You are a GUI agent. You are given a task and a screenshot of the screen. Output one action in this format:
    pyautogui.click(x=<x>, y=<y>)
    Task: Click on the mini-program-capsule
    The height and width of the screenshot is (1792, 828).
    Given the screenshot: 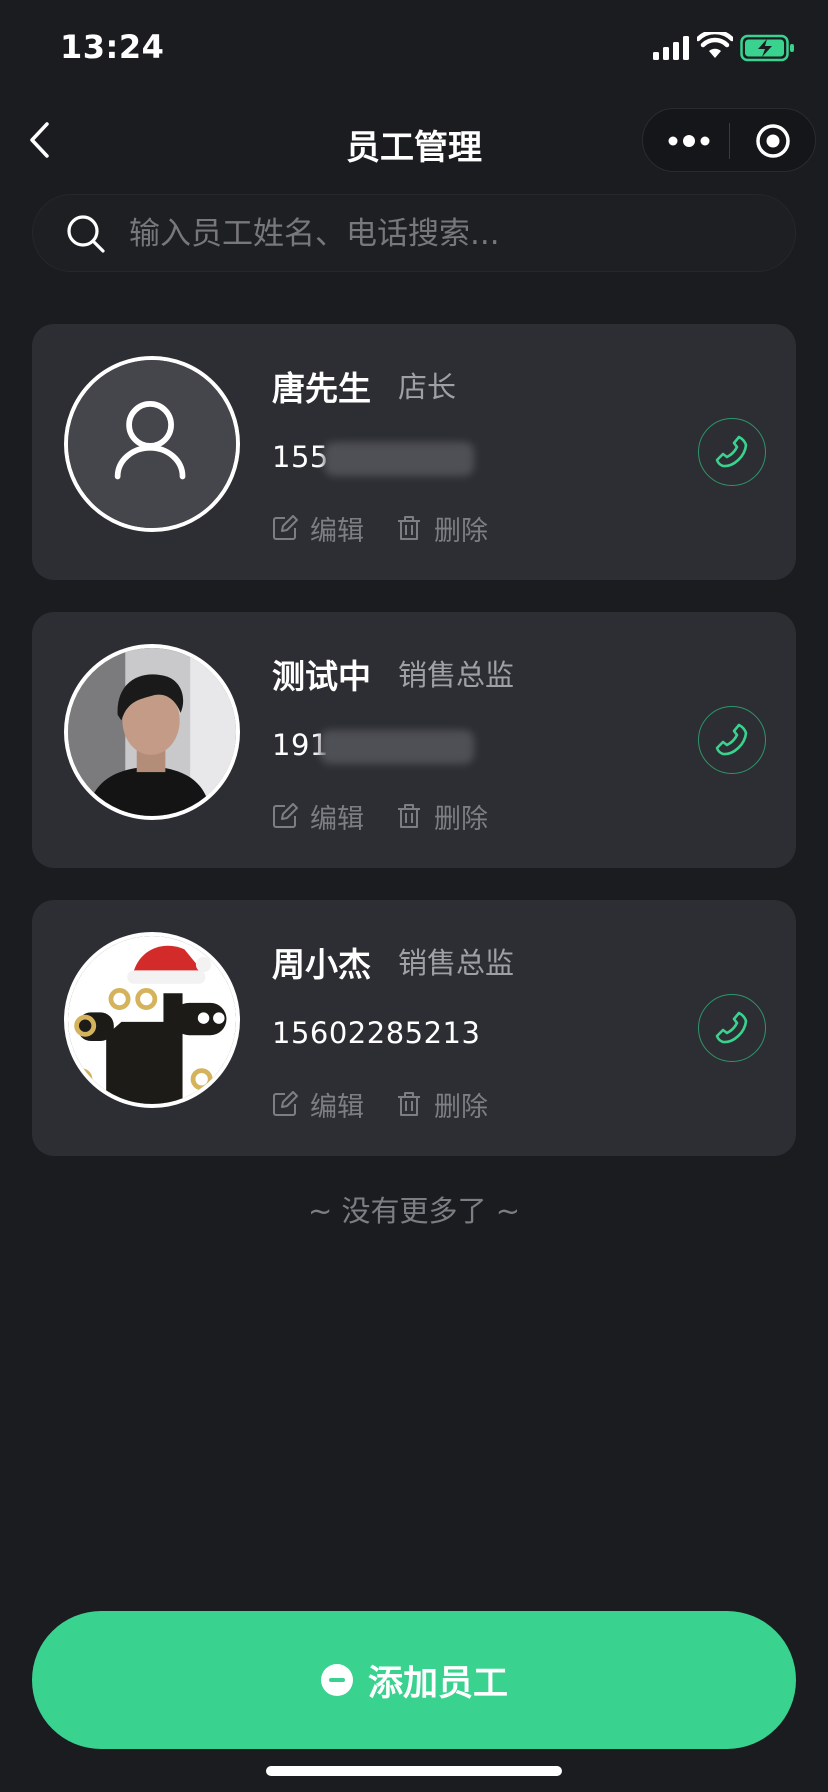 What is the action you would take?
    pyautogui.click(x=729, y=140)
    